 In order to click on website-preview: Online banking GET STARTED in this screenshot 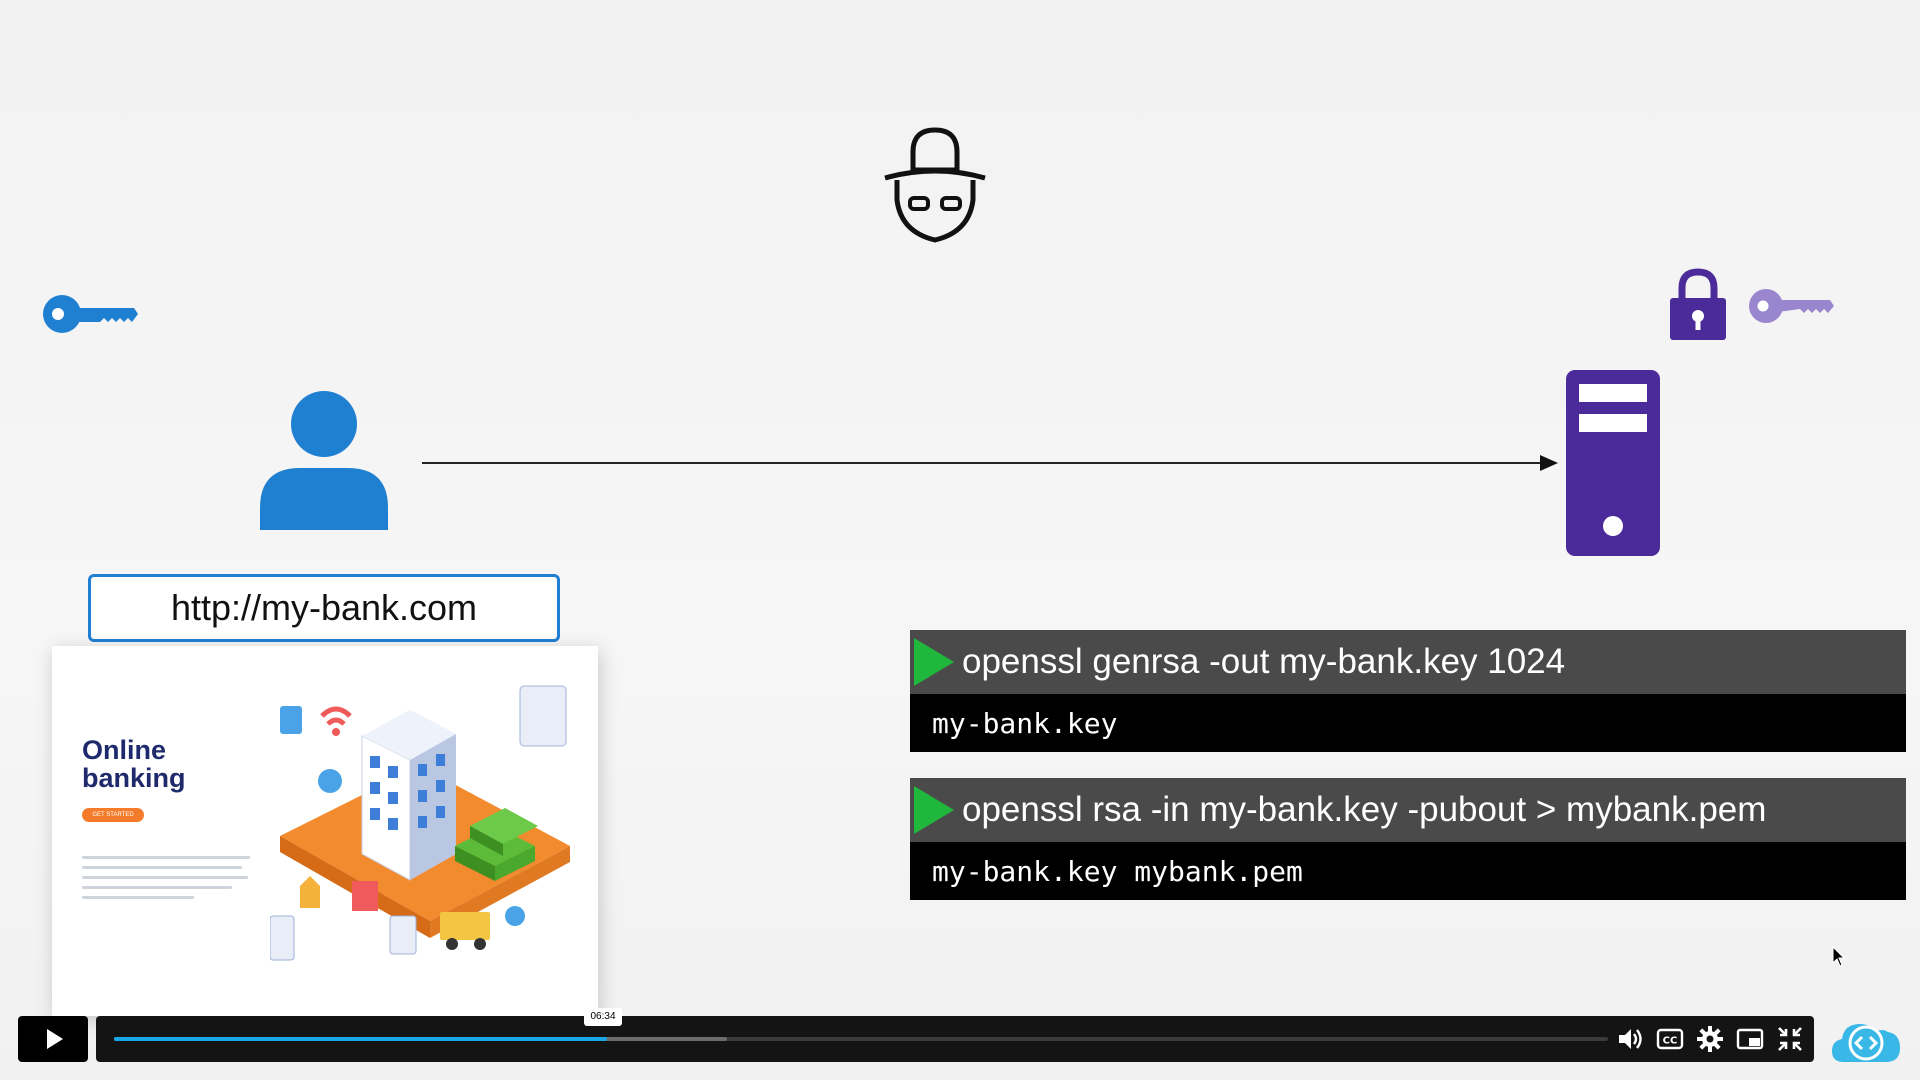, I will do `click(325, 831)`.